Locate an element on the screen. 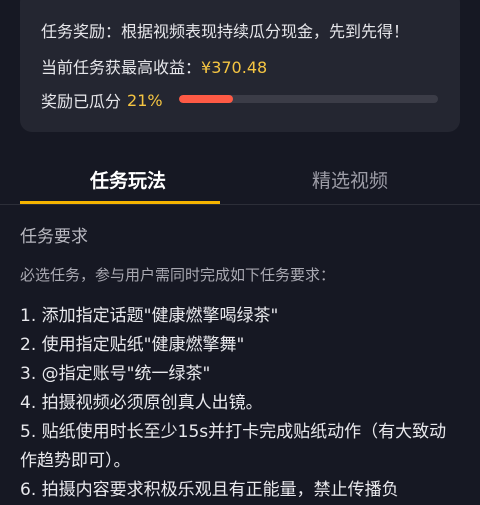 This screenshot has height=505, width=480. requirement-item: 3. @指定账号"统一绿茶" is located at coordinates (115, 374).